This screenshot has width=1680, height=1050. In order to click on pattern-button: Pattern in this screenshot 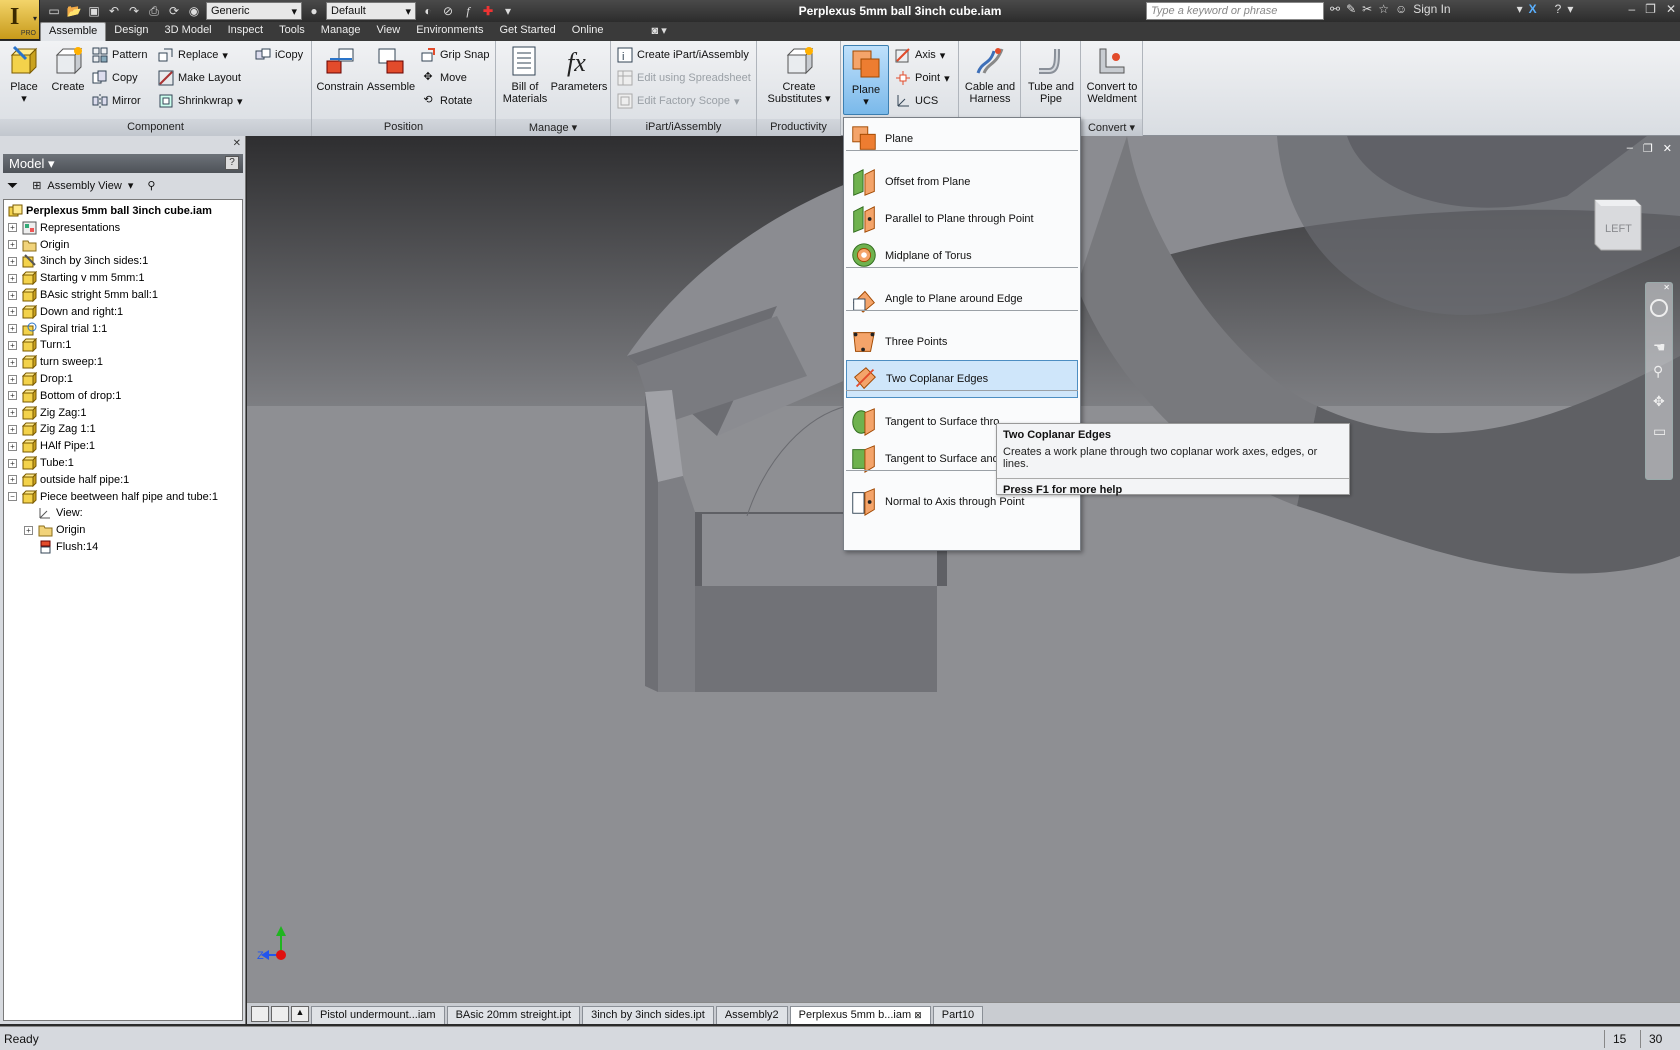, I will do `click(119, 55)`.